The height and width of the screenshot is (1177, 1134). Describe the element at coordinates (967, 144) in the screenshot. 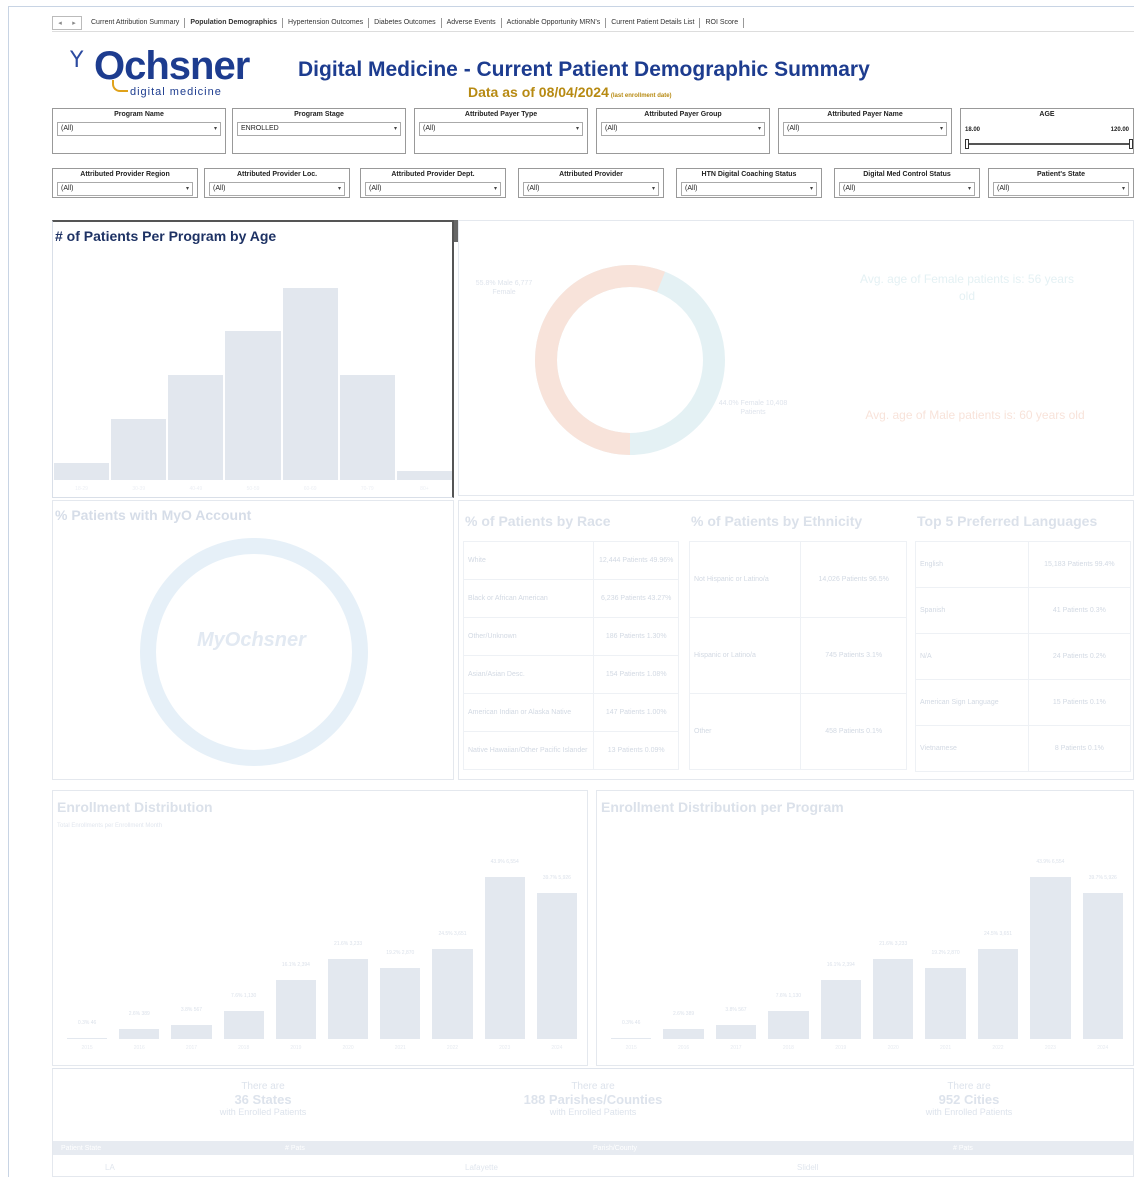

I see `age-slider-min-handle` at that location.